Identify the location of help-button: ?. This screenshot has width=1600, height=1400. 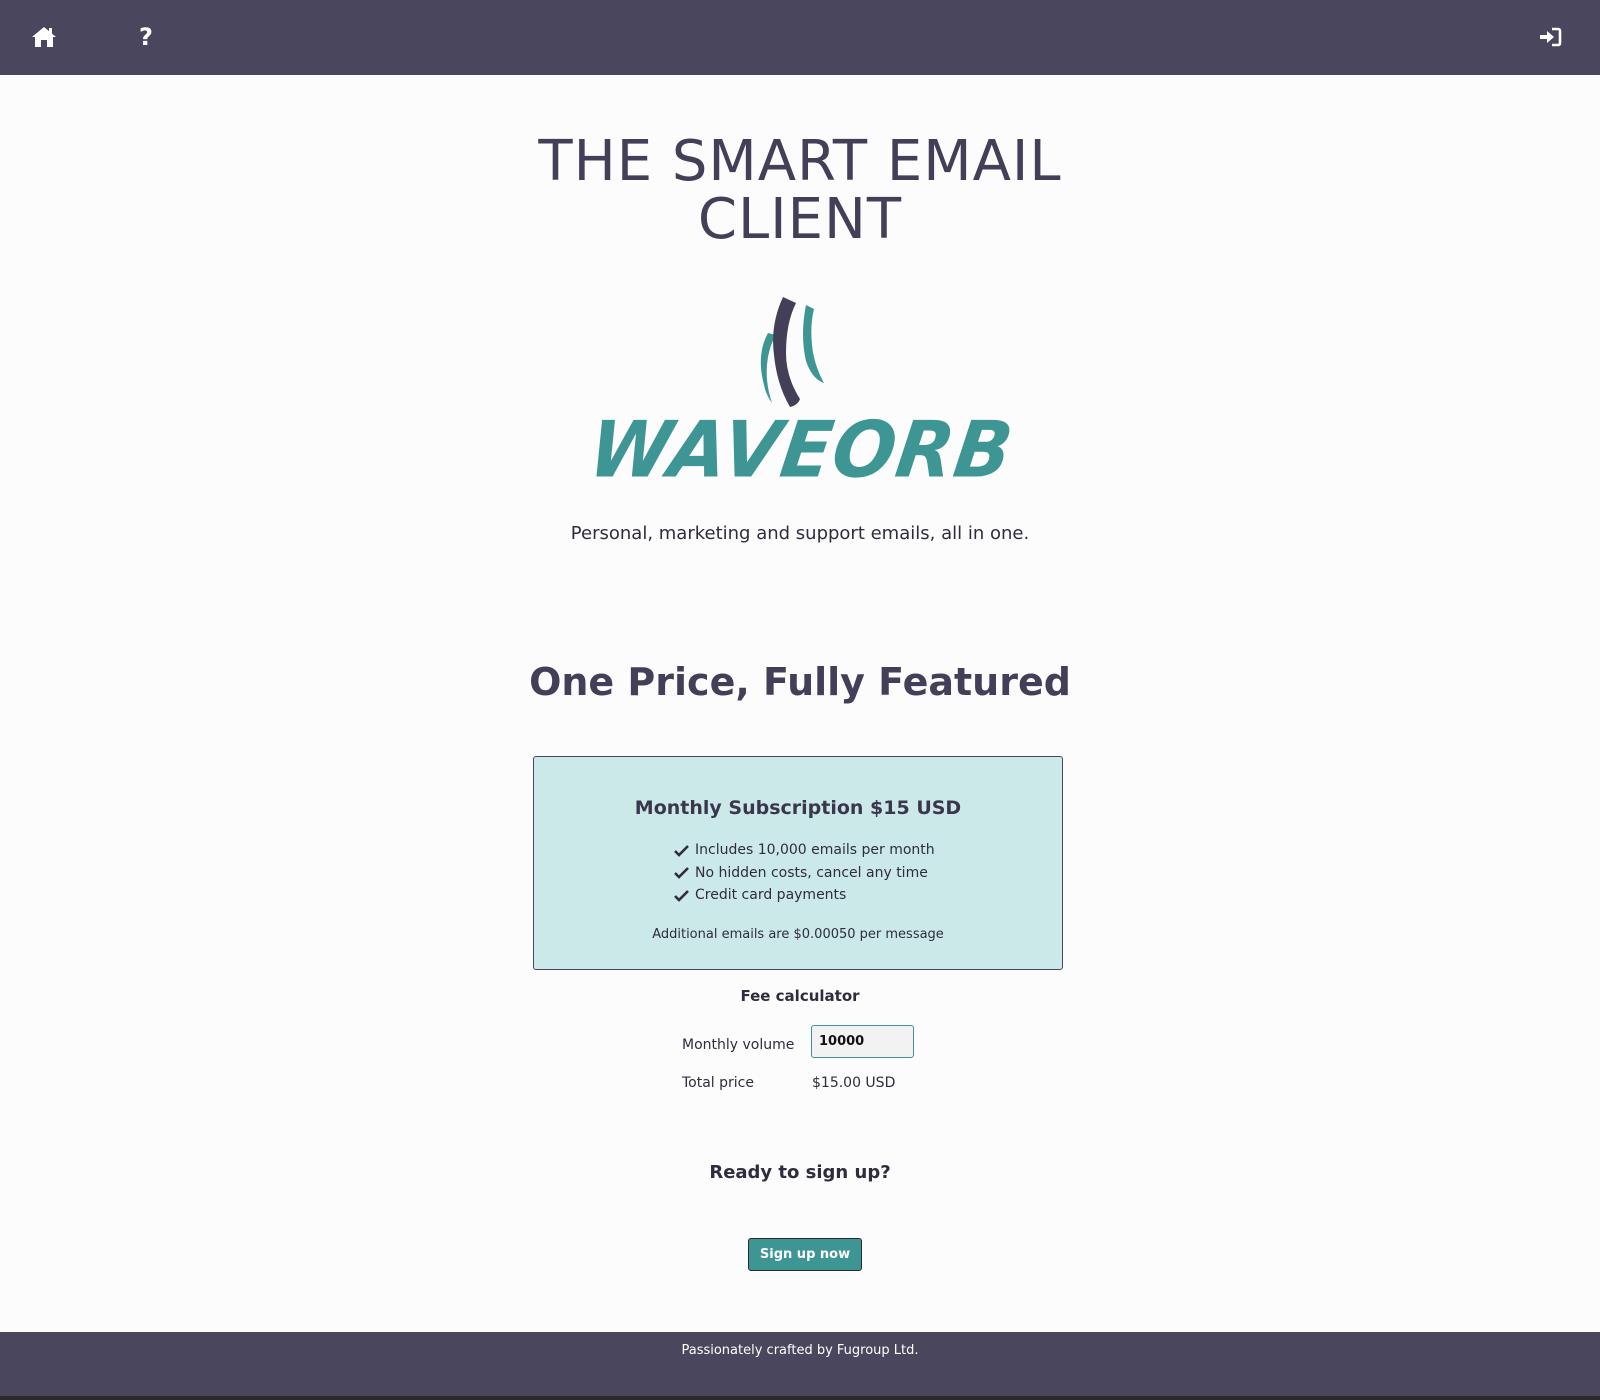
(146, 37).